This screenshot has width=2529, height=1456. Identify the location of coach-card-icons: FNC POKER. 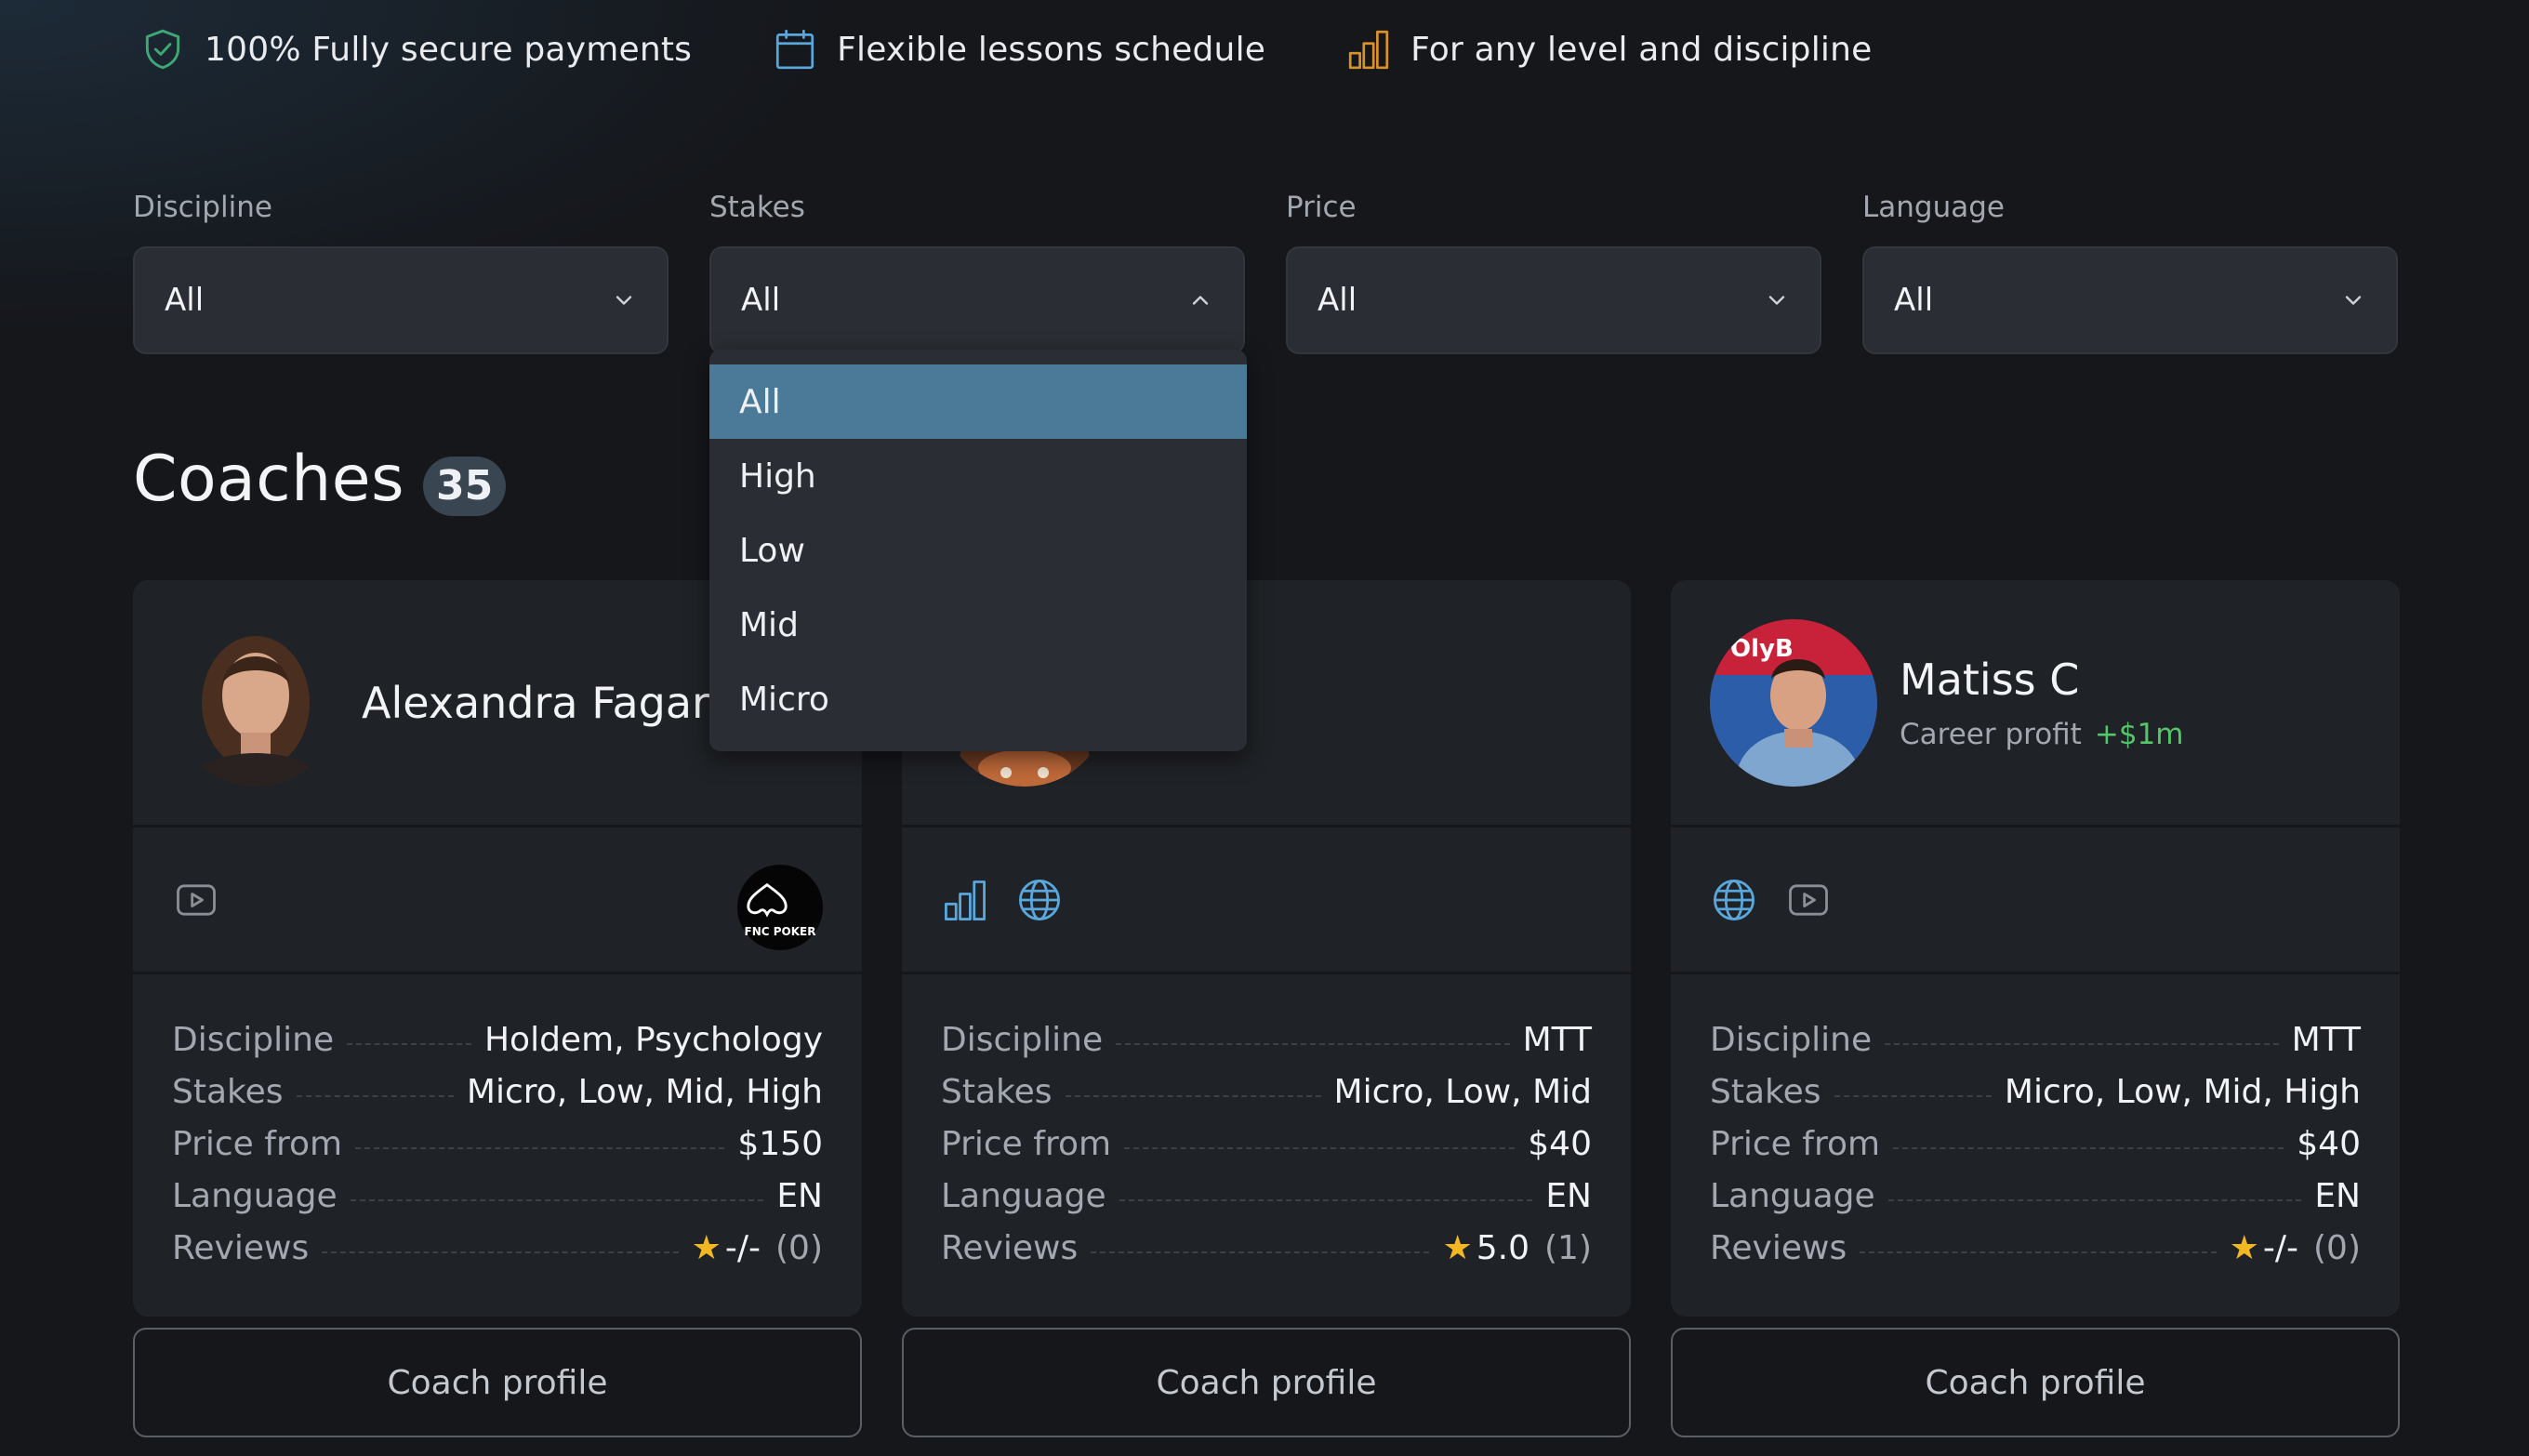
(497, 900).